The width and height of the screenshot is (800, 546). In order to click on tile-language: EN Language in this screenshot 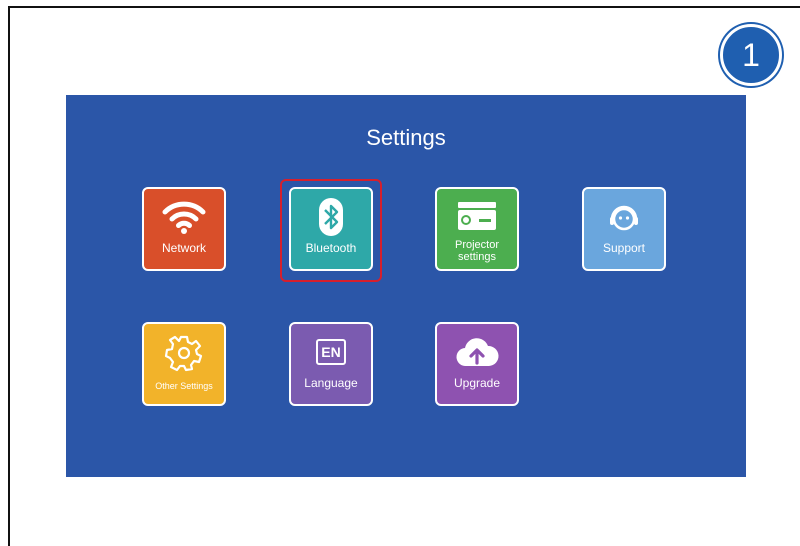, I will do `click(331, 364)`.